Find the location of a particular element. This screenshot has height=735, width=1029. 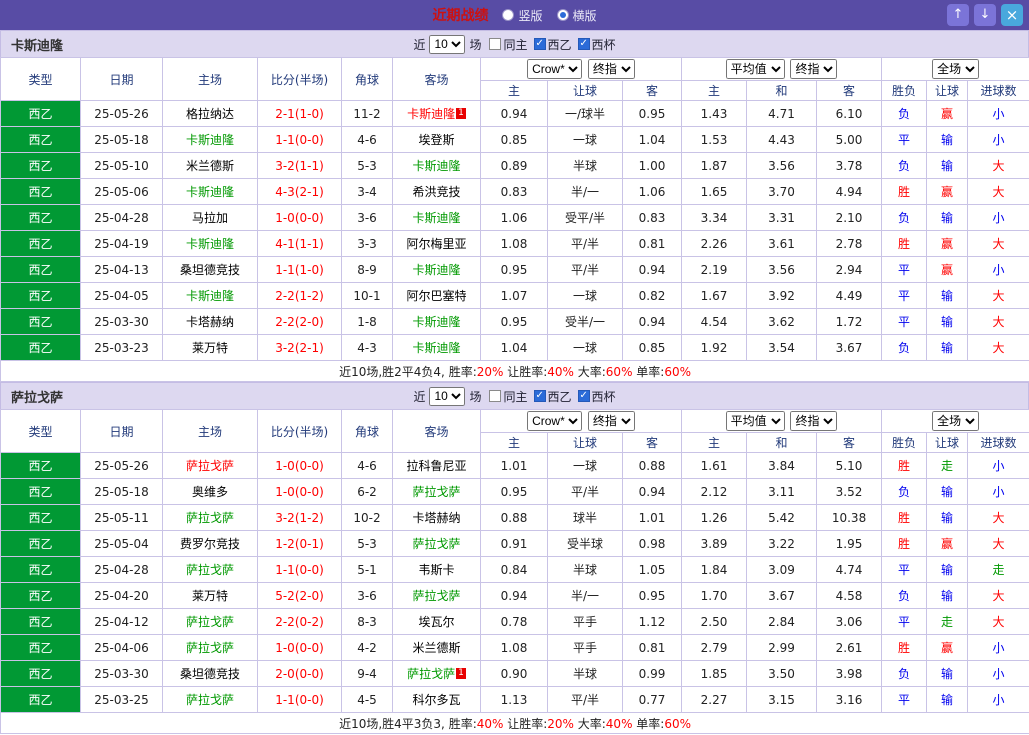

score-cell: 1-0(0-0) is located at coordinates (299, 647).